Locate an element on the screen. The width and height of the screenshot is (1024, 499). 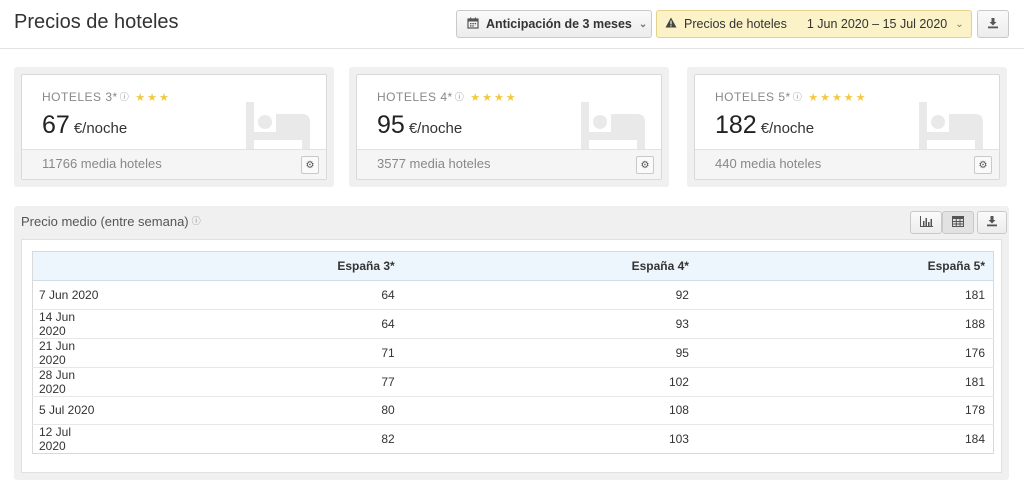
cell-value: 103 is located at coordinates (678, 439).